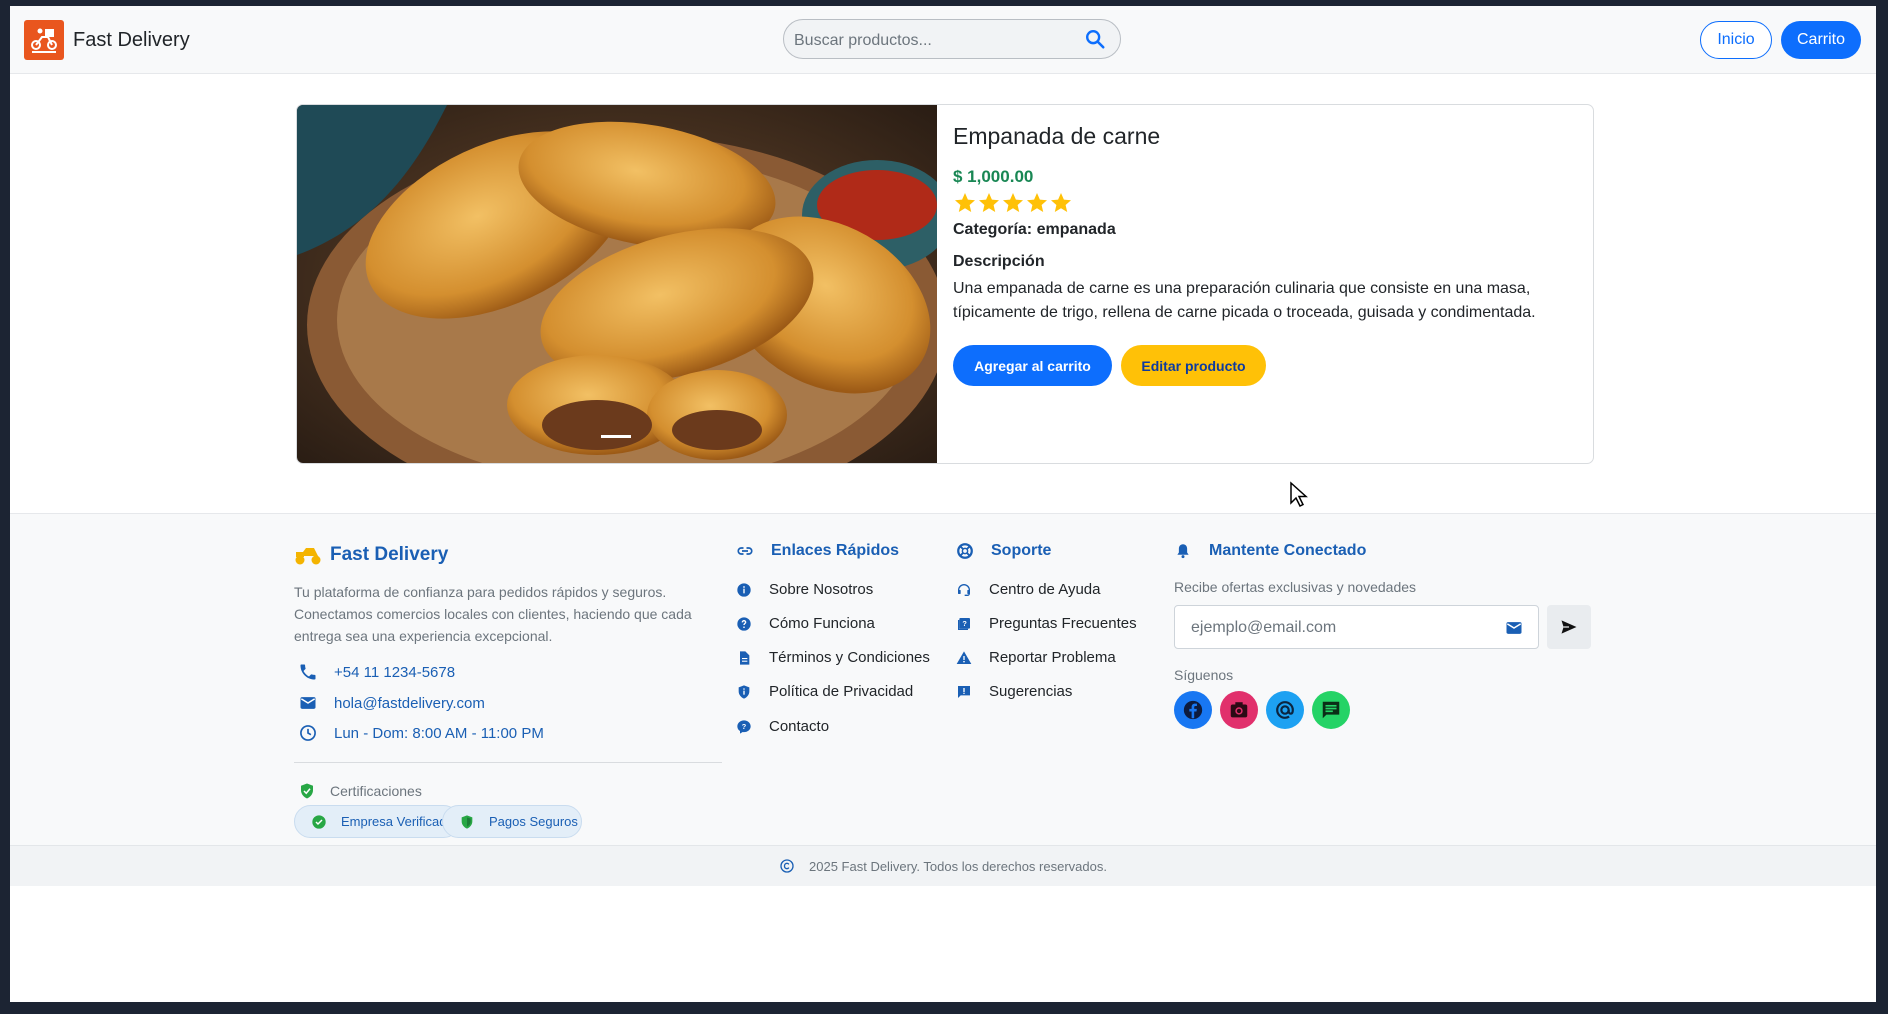 This screenshot has width=1888, height=1014. I want to click on add-to-cart-button: Agregar al carrito, so click(1032, 365).